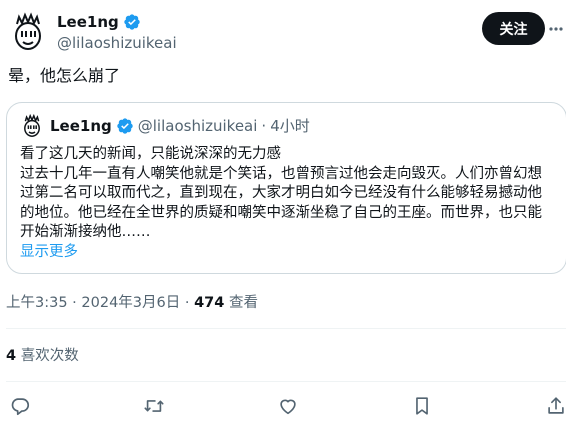 The width and height of the screenshot is (566, 430). What do you see at coordinates (81, 126) in the screenshot?
I see `quote-author-name: Lee1ng` at bounding box center [81, 126].